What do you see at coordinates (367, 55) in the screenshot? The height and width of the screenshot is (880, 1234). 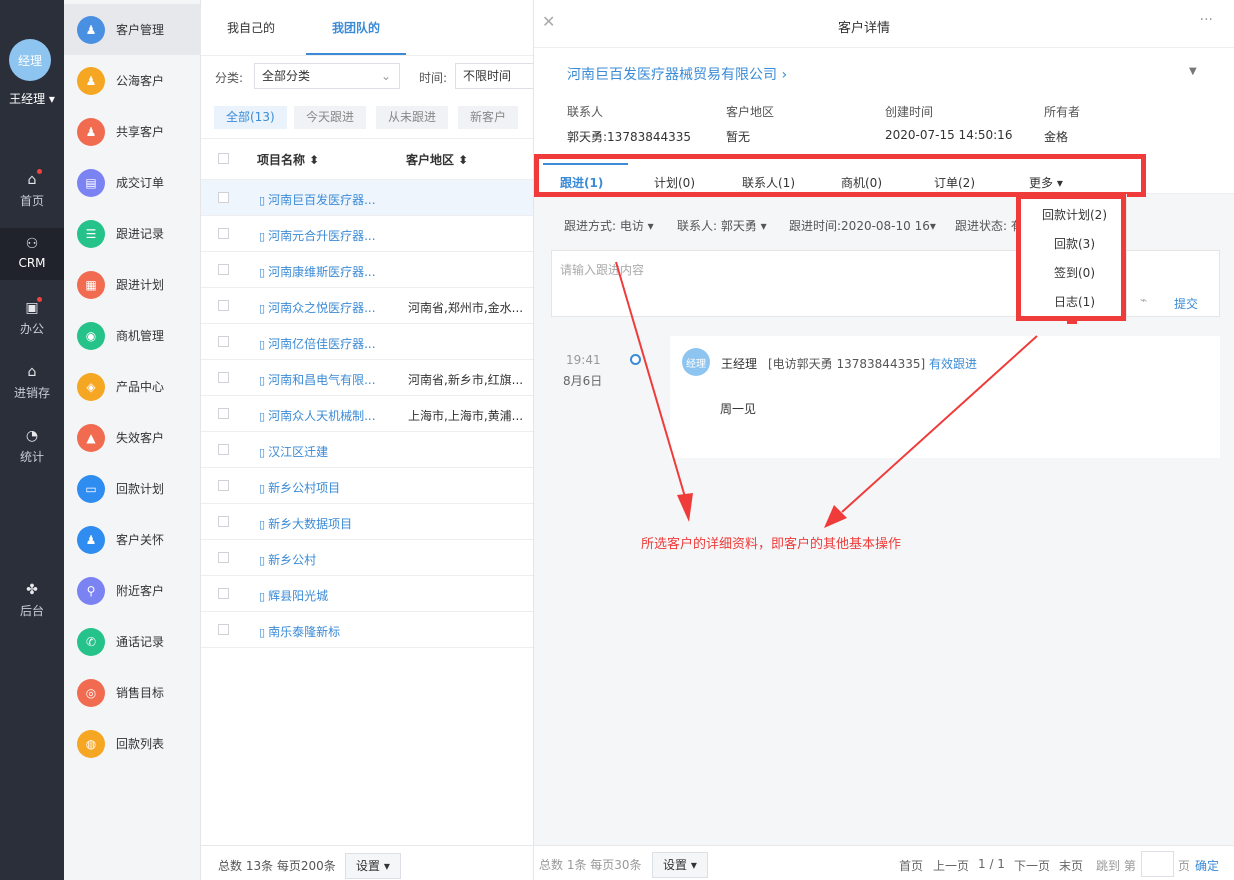 I see `divider` at bounding box center [367, 55].